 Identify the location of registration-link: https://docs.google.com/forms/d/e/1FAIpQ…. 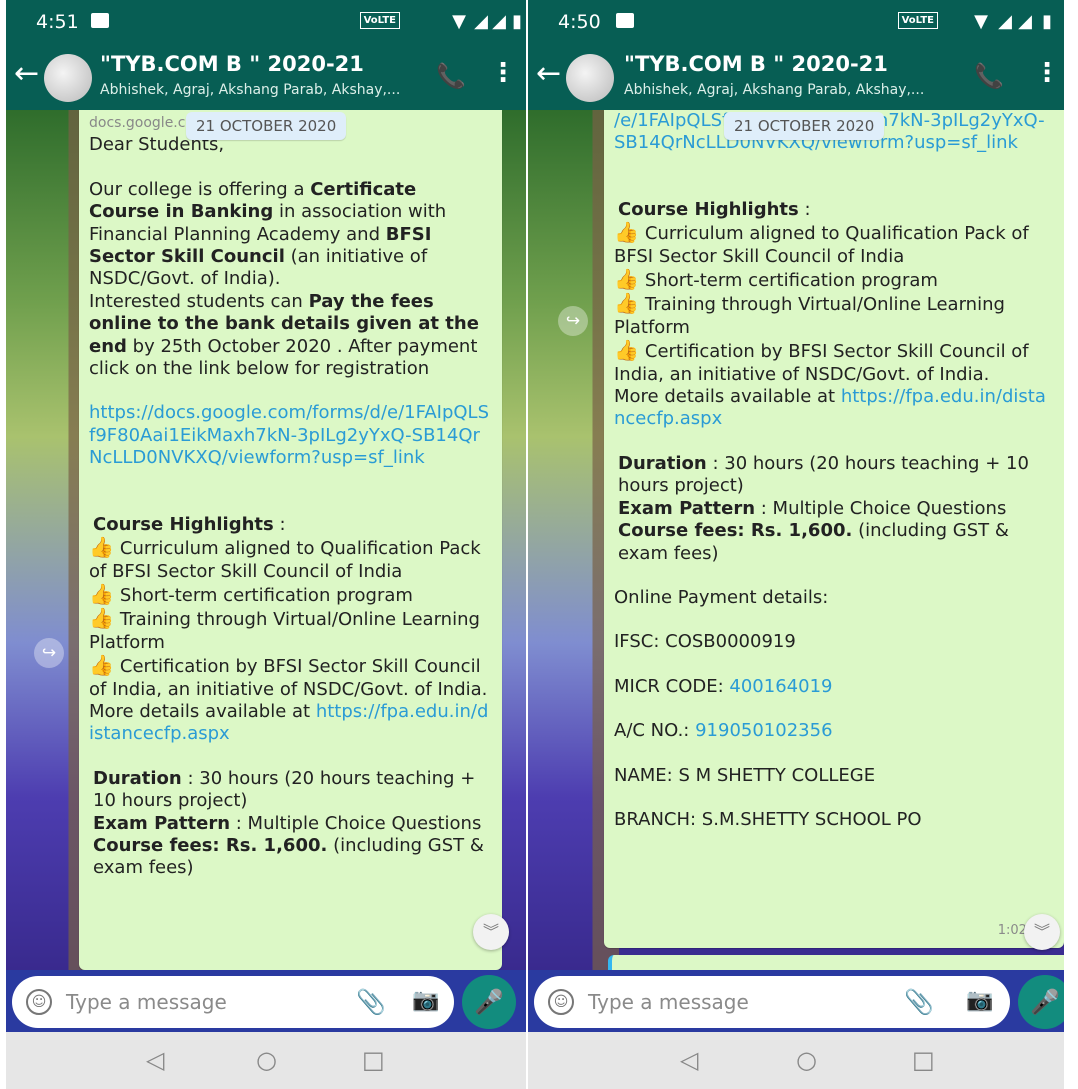
(290, 435).